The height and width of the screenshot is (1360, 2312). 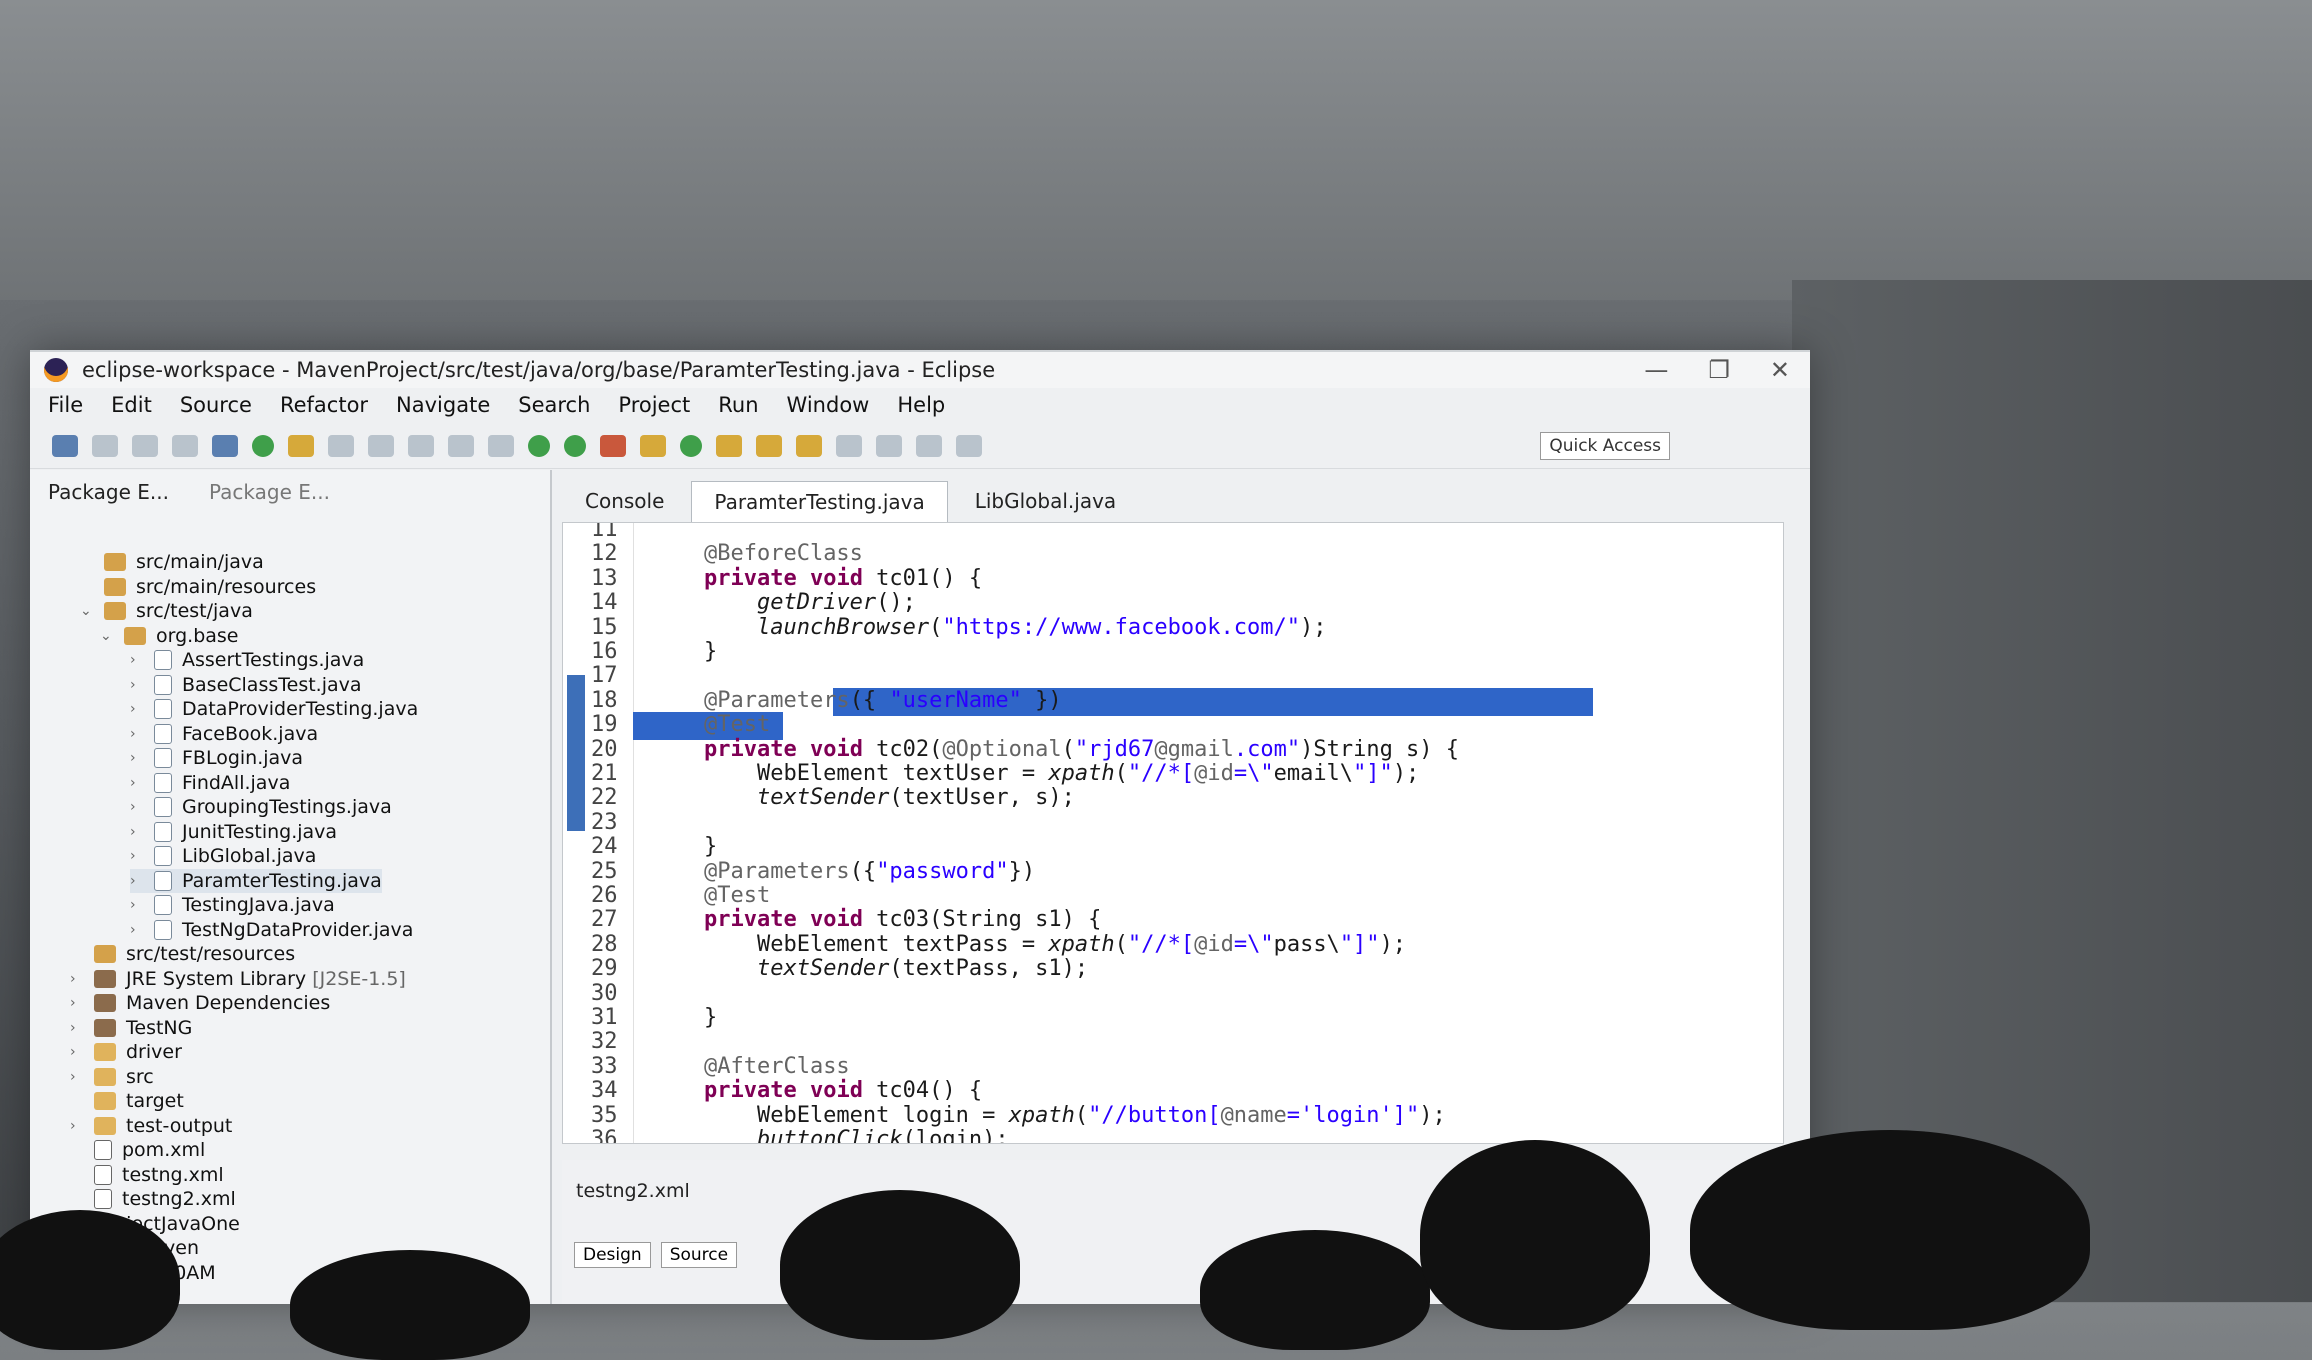 What do you see at coordinates (182, 954) in the screenshot?
I see `tree-item: src/test/resources` at bounding box center [182, 954].